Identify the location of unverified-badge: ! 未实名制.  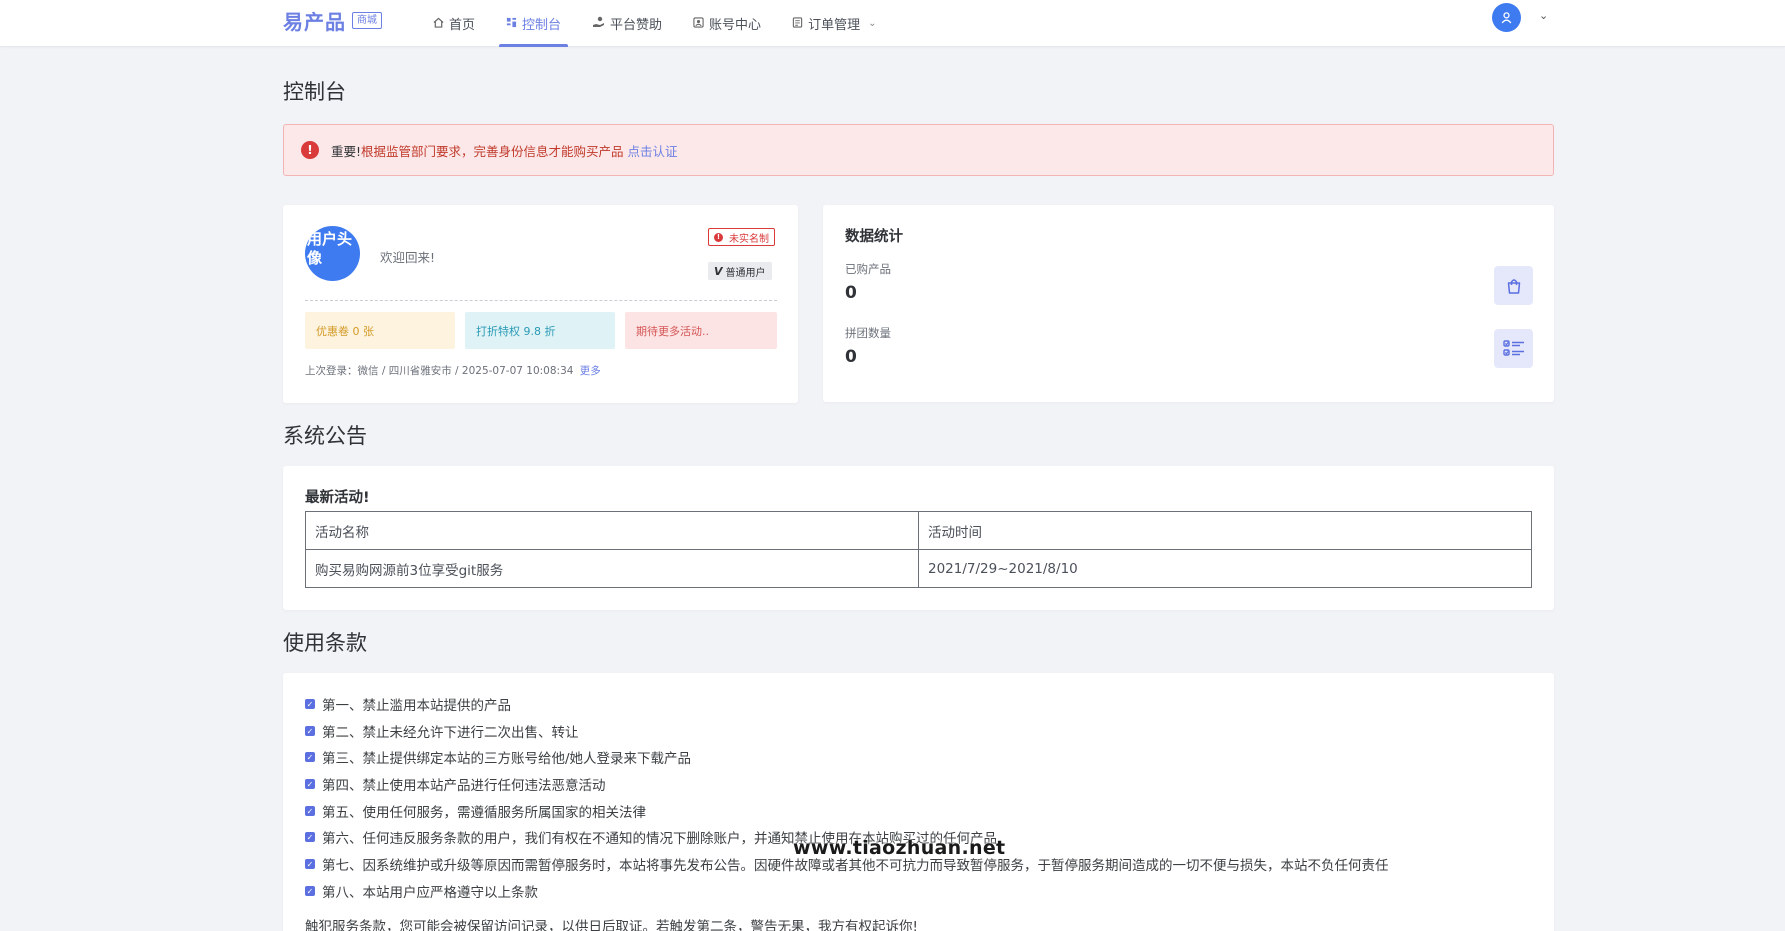
(741, 237).